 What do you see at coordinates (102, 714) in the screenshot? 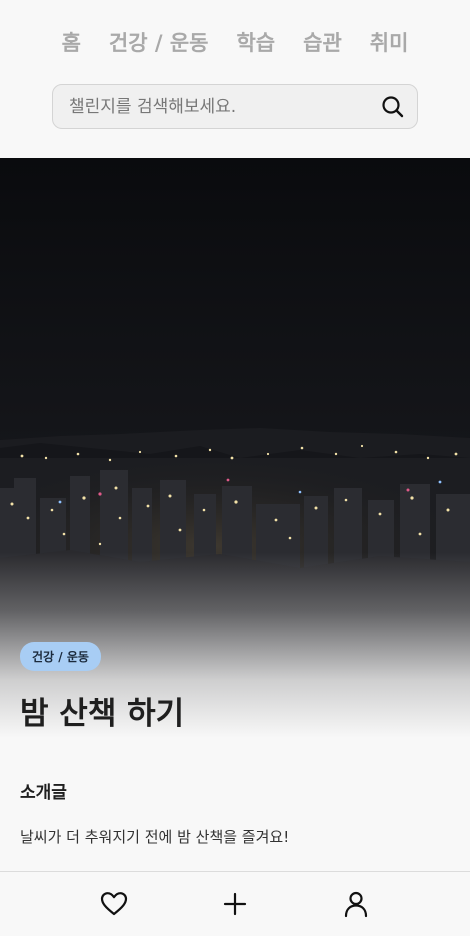
I see `challenge-title: 밤 산책 하기` at bounding box center [102, 714].